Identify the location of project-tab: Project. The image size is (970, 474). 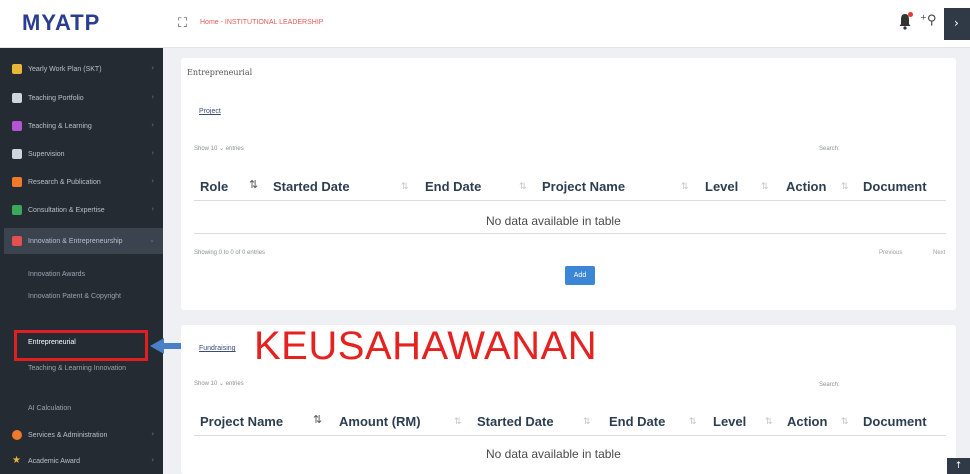
(210, 111).